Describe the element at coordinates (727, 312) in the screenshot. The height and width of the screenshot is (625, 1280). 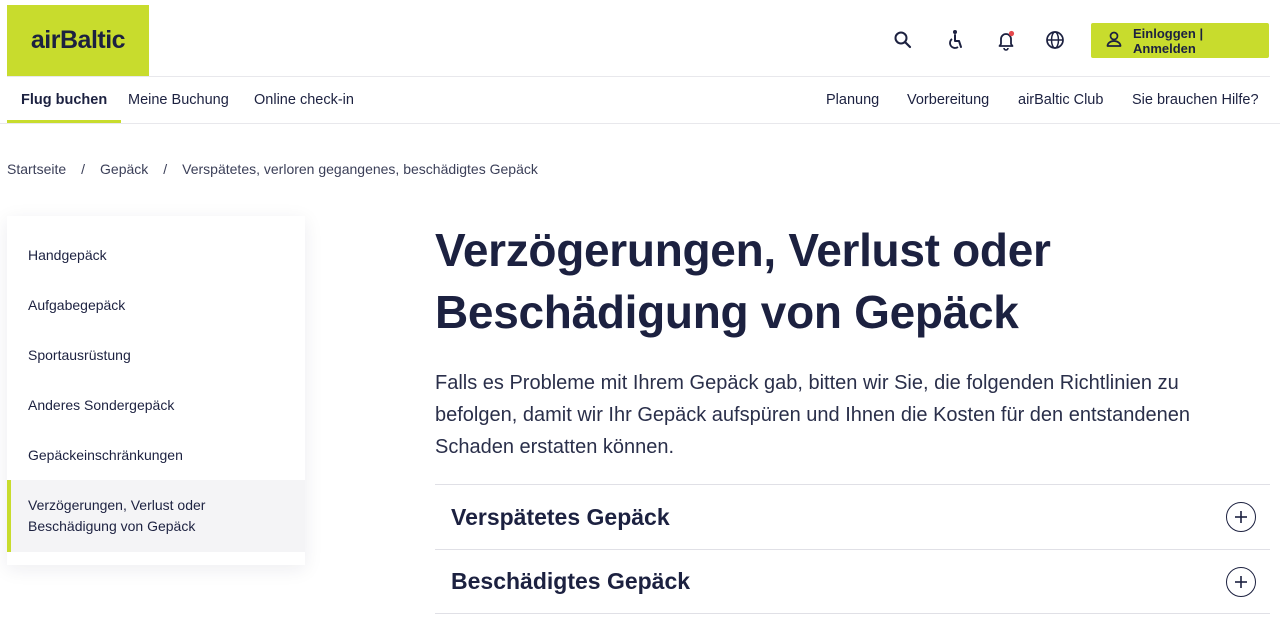
I see `page-title-line: Beschädigung von Gepäck` at that location.